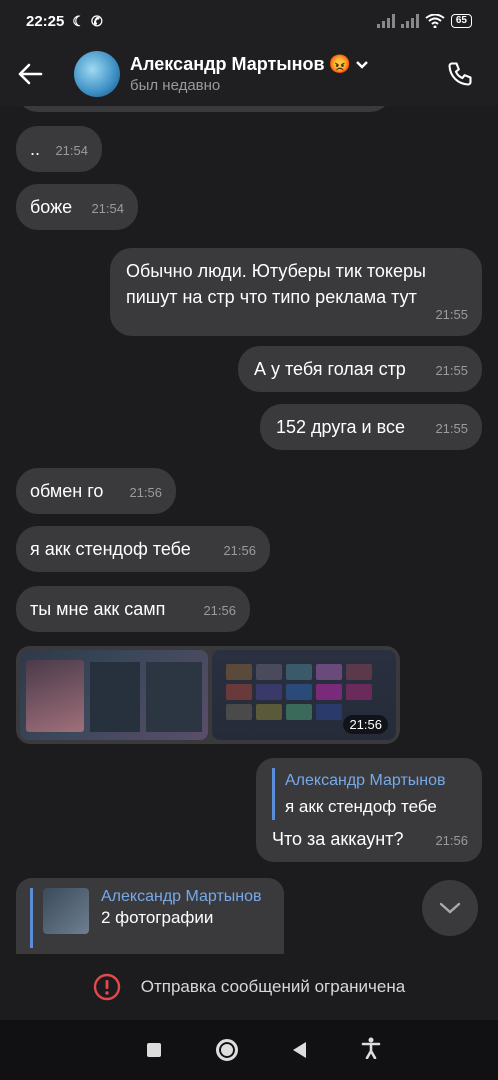 The image size is (498, 1080). I want to click on message-text: обмен го, so click(67, 491).